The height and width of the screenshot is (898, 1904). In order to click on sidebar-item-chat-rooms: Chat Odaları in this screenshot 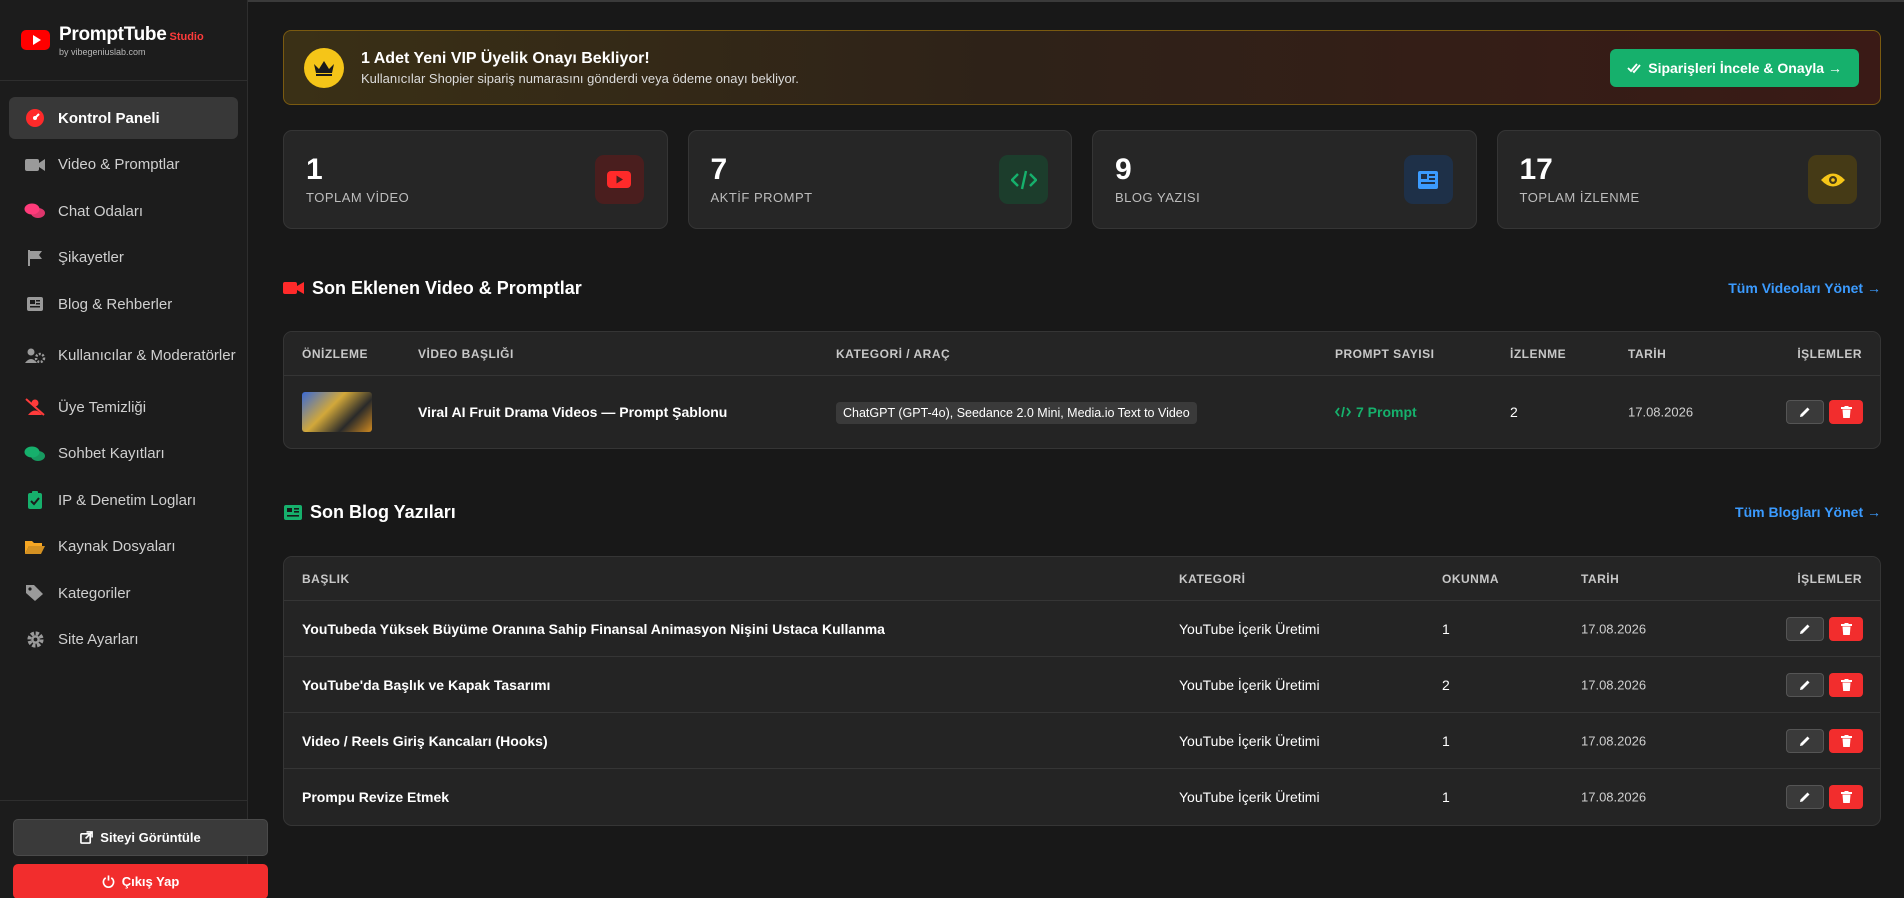, I will do `click(123, 211)`.